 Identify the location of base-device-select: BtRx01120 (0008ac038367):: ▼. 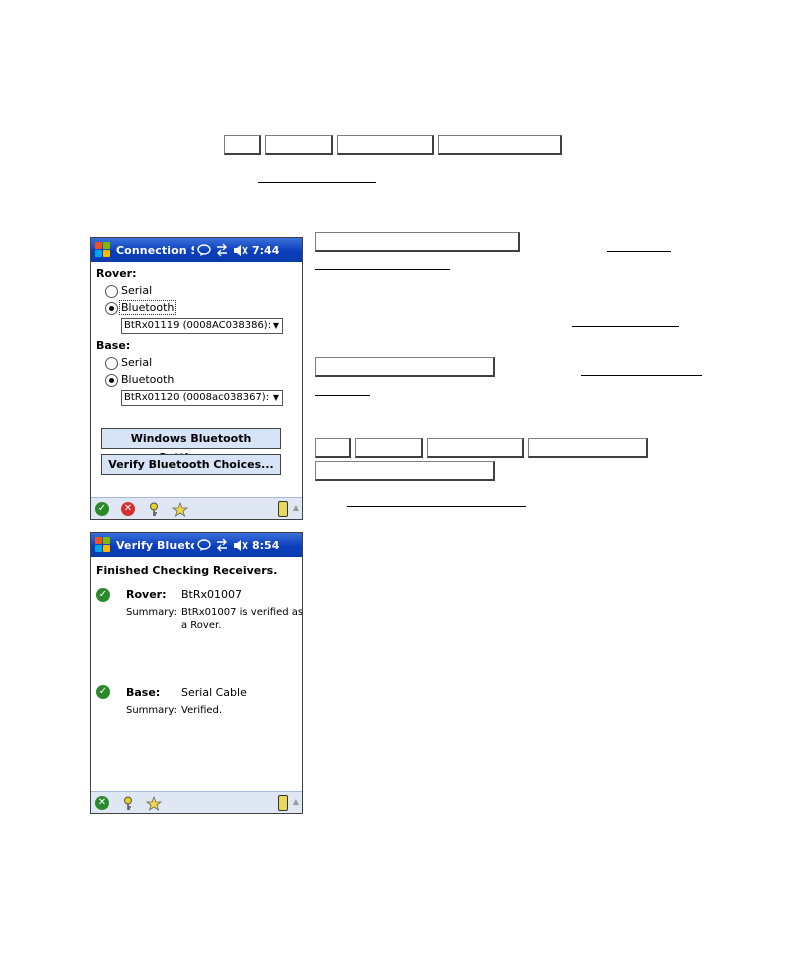
(202, 398).